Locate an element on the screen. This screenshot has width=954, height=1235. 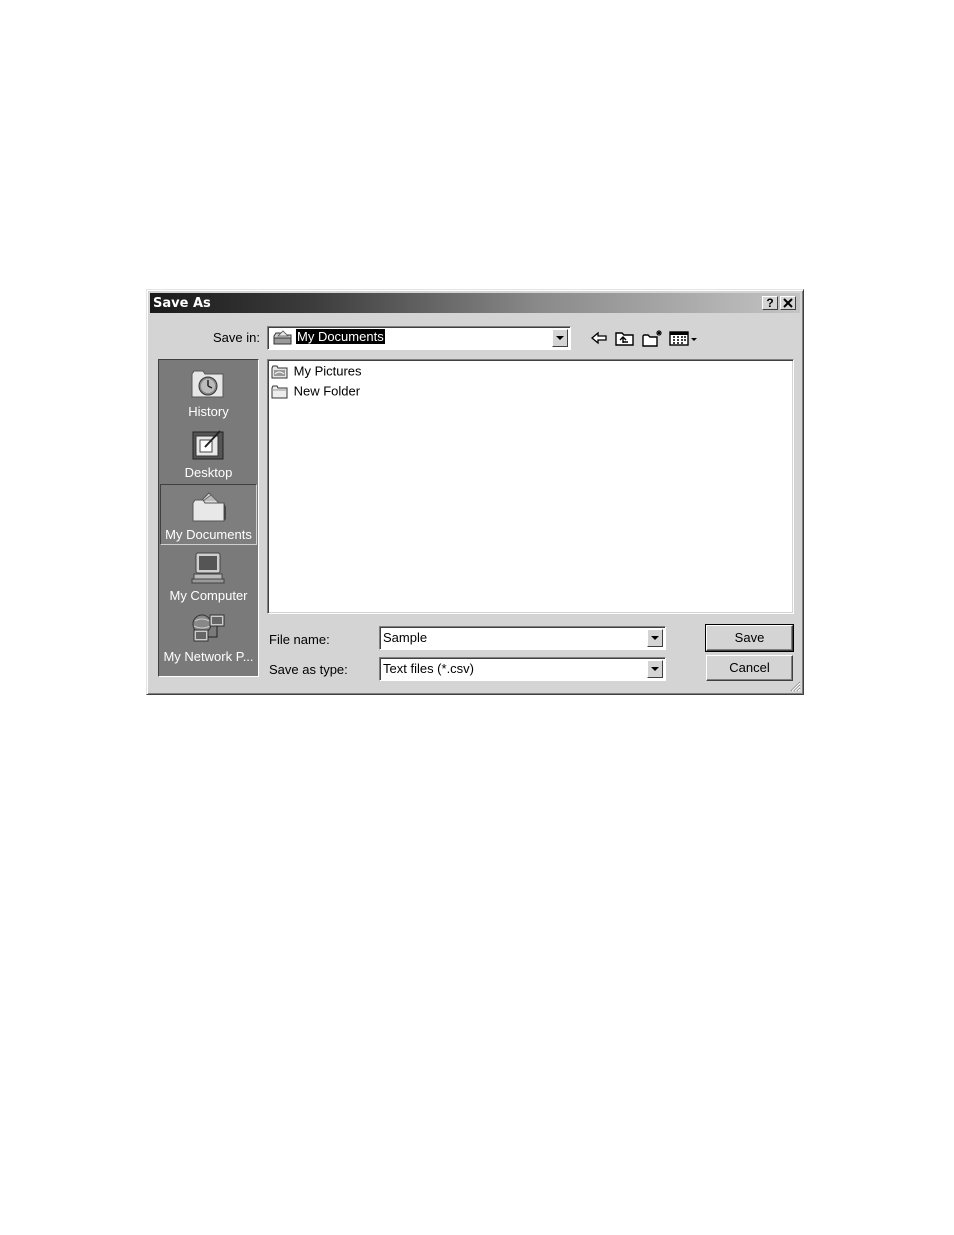
places-item-desktop: Desktop is located at coordinates (208, 453).